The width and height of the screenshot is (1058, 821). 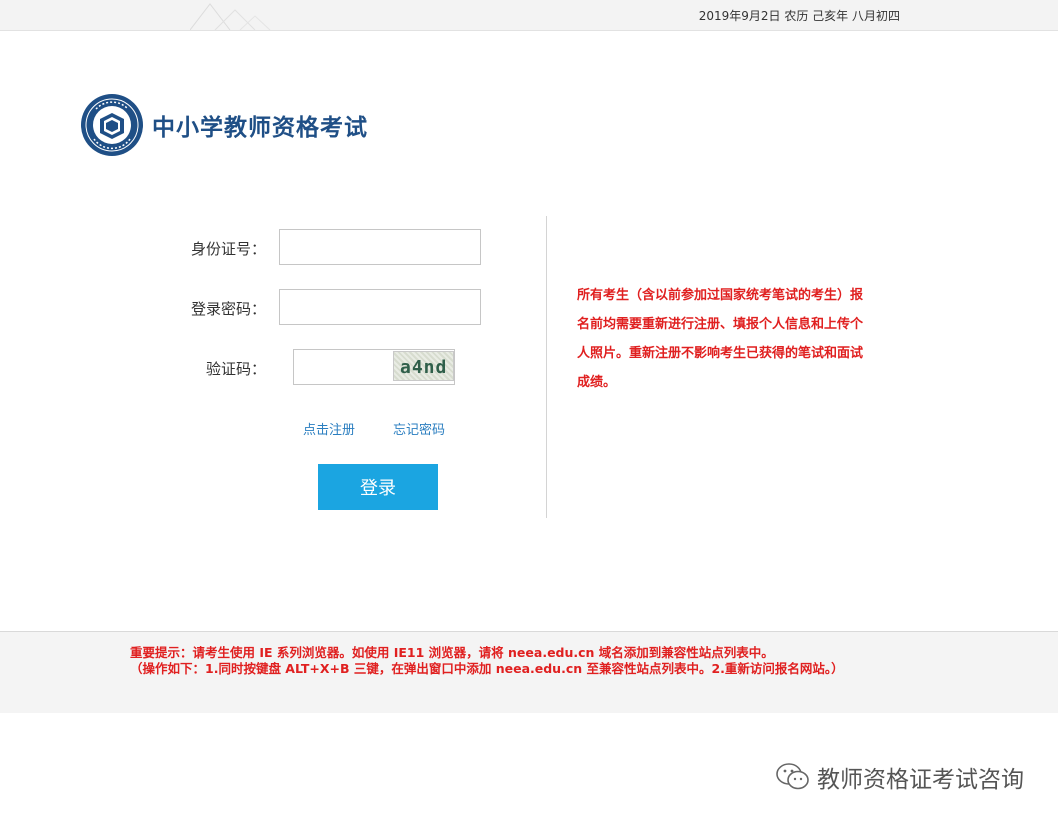 I want to click on captcha-image: a4nd, so click(x=423, y=366).